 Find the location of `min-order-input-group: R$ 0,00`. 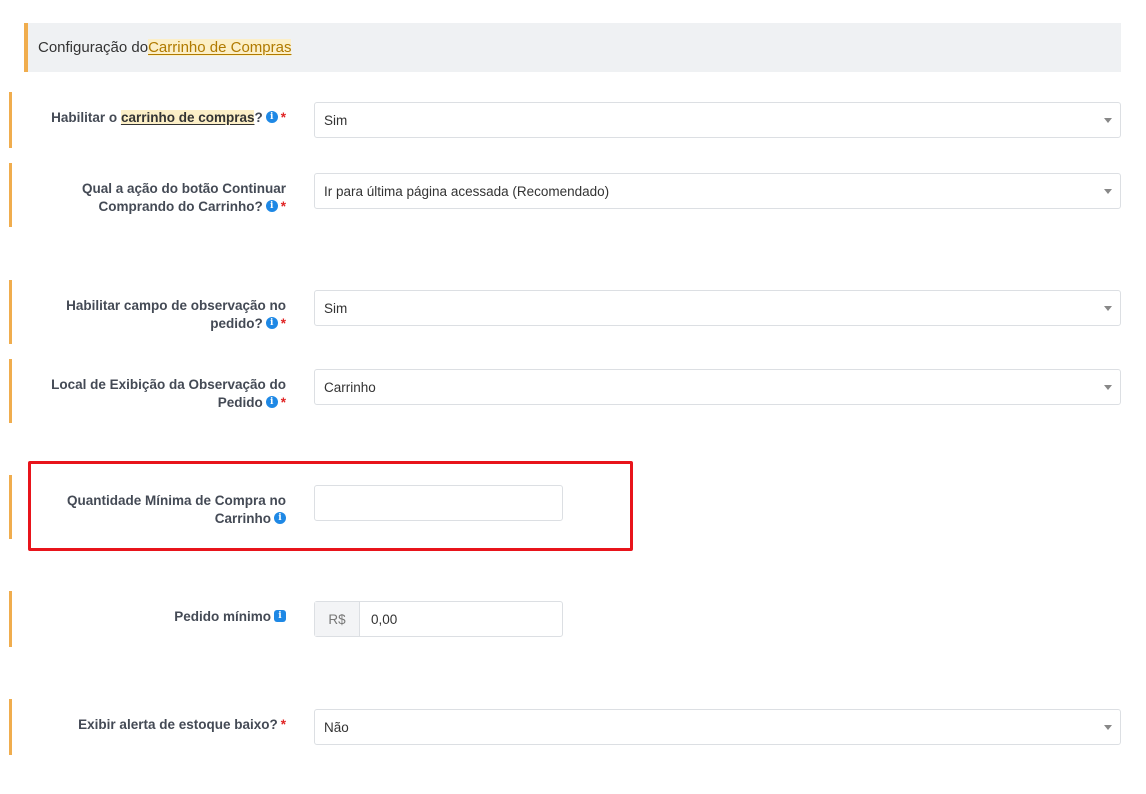

min-order-input-group: R$ 0,00 is located at coordinates (438, 619).